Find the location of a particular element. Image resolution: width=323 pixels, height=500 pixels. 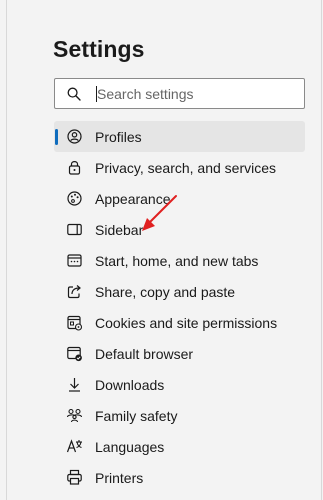

profile-icon is located at coordinates (74, 136).